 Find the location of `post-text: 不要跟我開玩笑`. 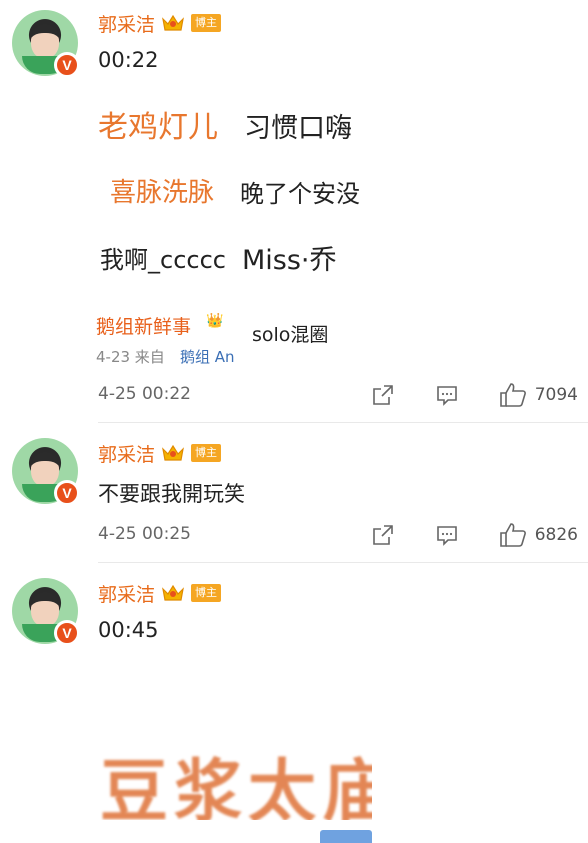

post-text: 不要跟我開玩笑 is located at coordinates (171, 494).